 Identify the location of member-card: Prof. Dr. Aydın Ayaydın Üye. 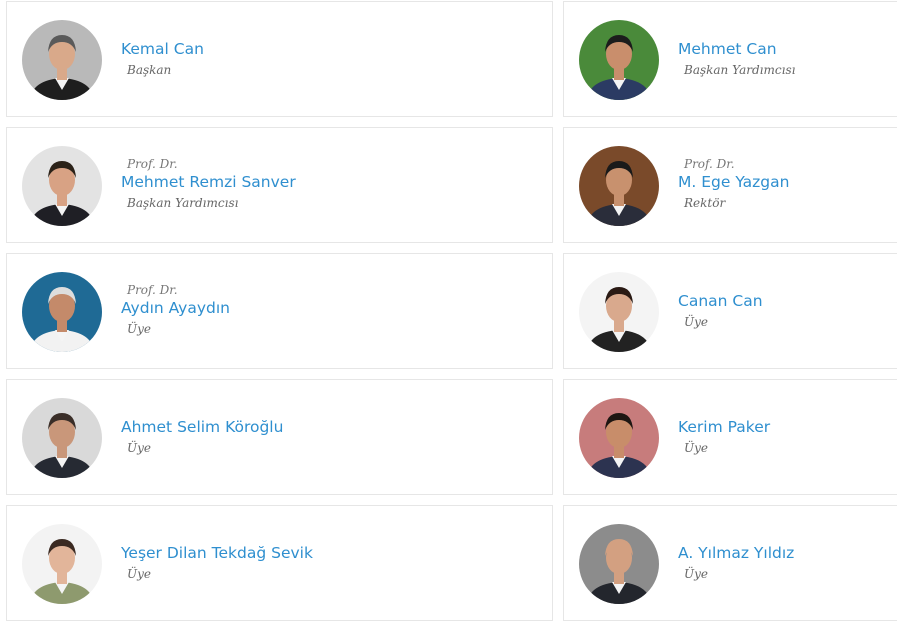
(279, 311).